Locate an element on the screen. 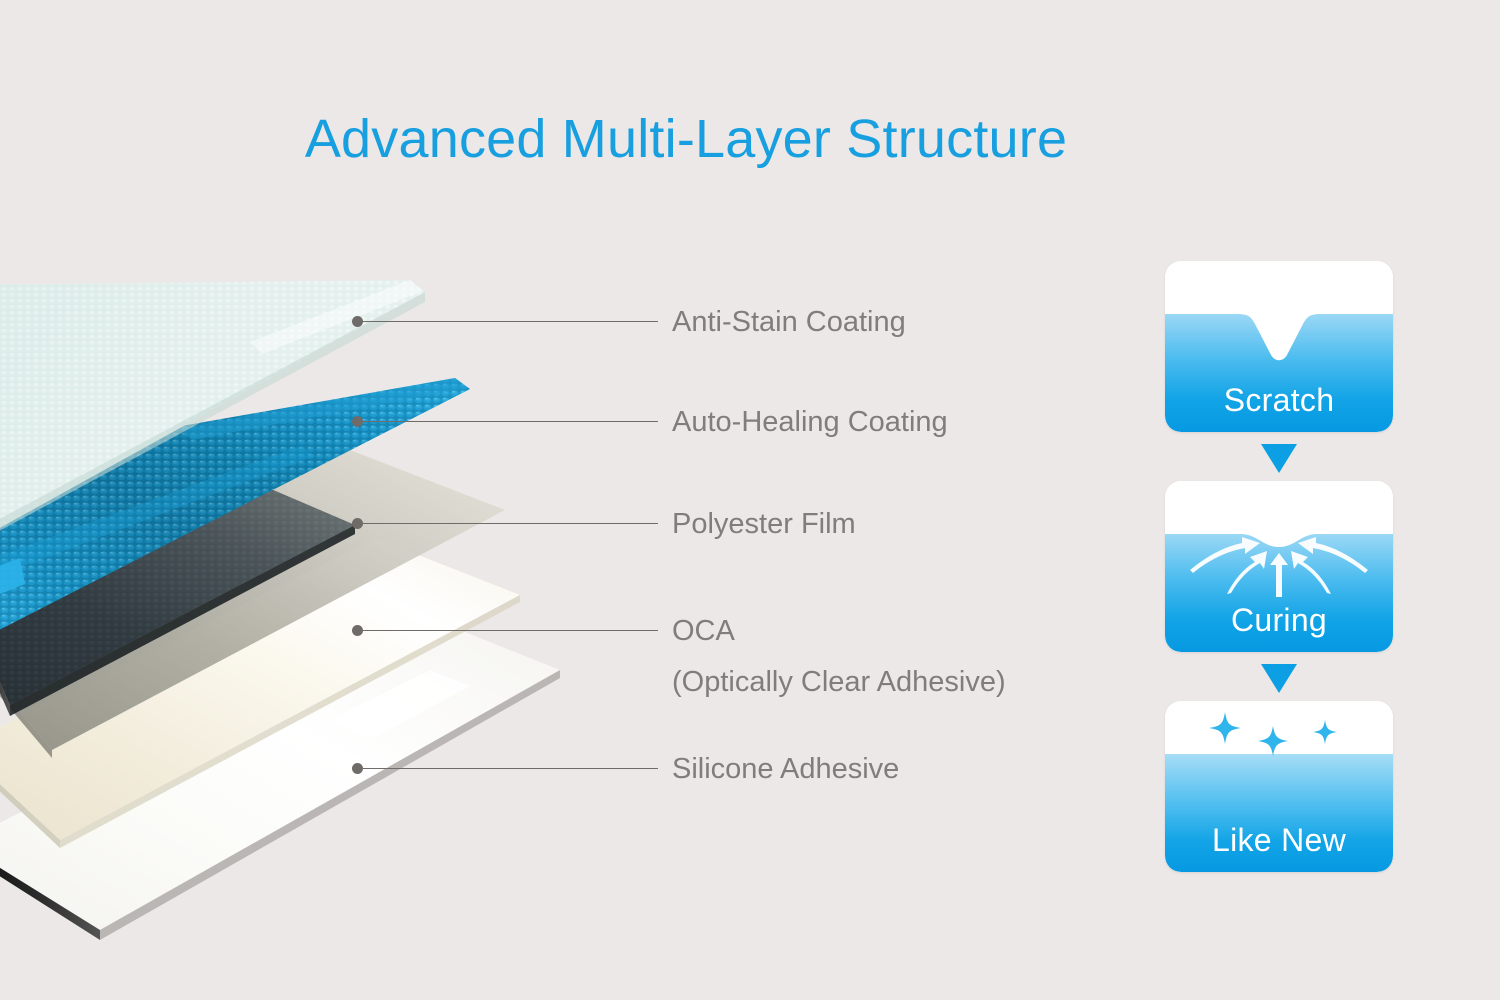  callout-label: Silicone Adhesive is located at coordinates (786, 769).